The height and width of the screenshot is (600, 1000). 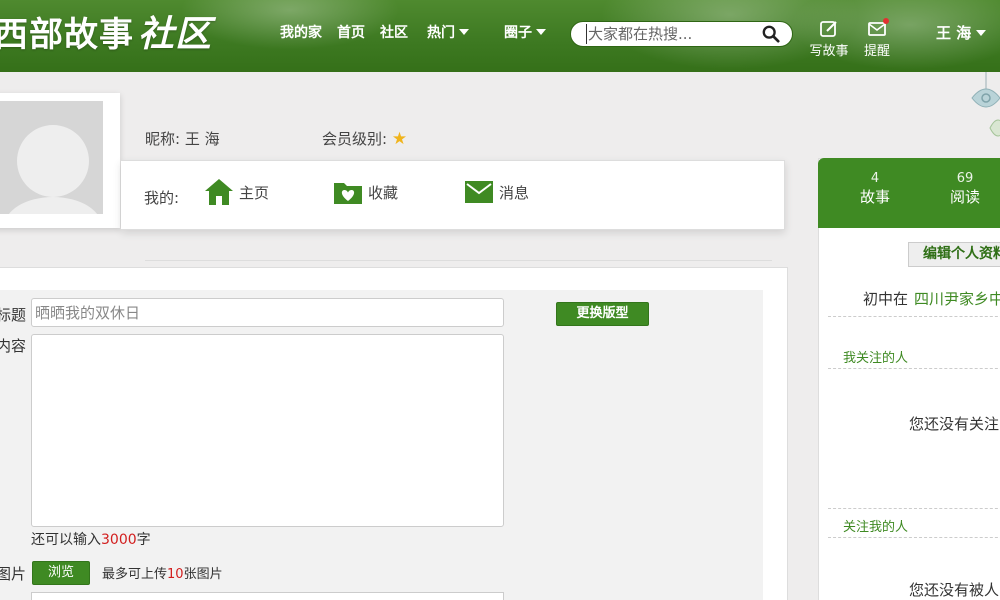 I want to click on star-icon: ★, so click(x=399, y=139).